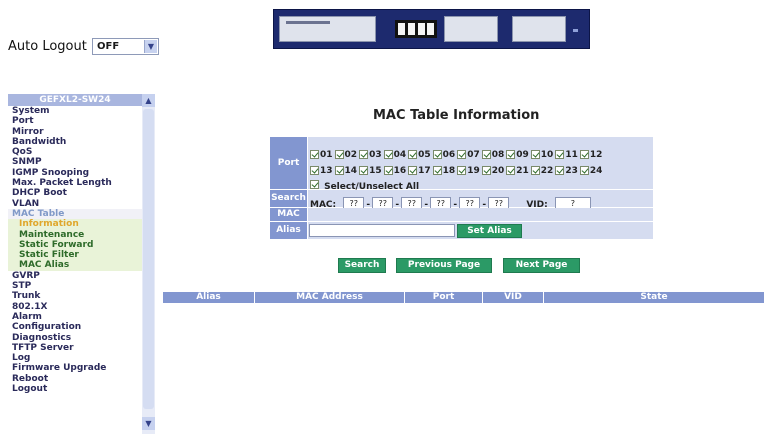 This screenshot has height=436, width=767. What do you see at coordinates (125, 46) in the screenshot?
I see `auto-logout-select: OFF ▼` at bounding box center [125, 46].